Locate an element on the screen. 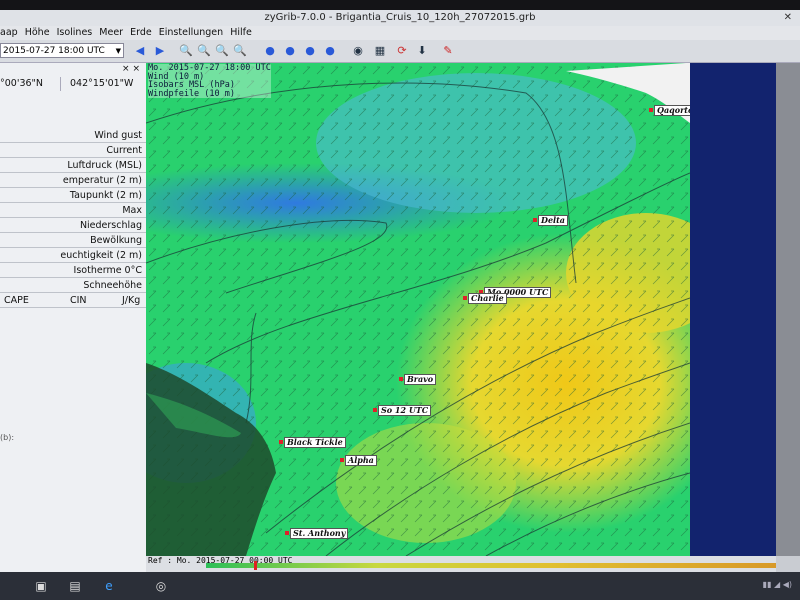 This screenshot has height=600, width=800. latitude-value: °00'36"N is located at coordinates (22, 83).